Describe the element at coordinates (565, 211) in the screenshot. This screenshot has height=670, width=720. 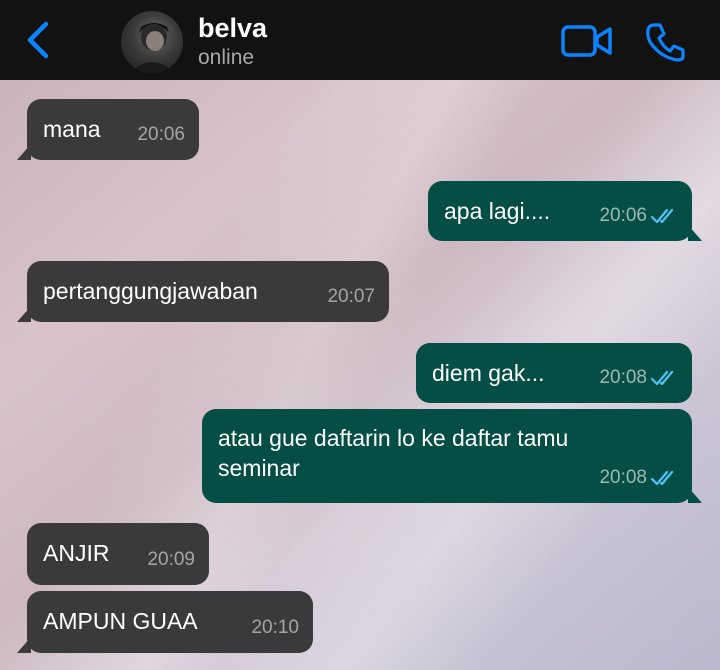
I see `message-bubble-outgoing: apa lagi.... 20:06` at that location.